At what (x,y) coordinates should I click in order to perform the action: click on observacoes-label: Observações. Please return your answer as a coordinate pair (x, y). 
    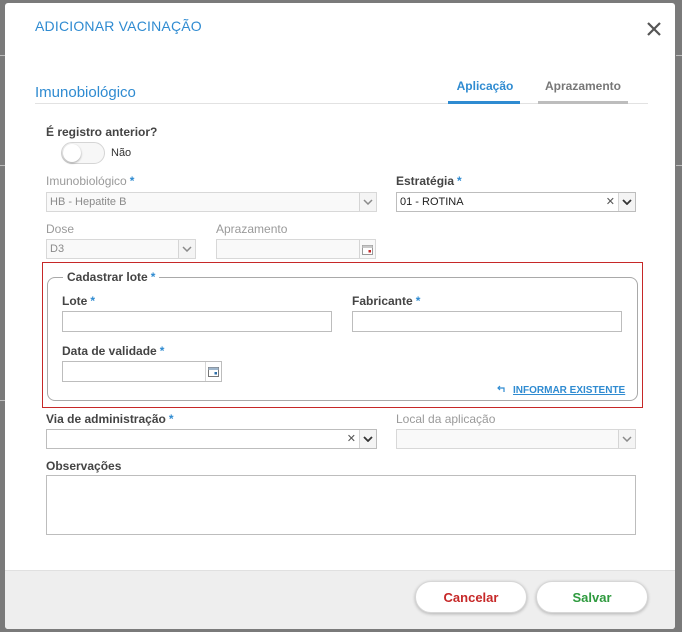
    Looking at the image, I should click on (84, 466).